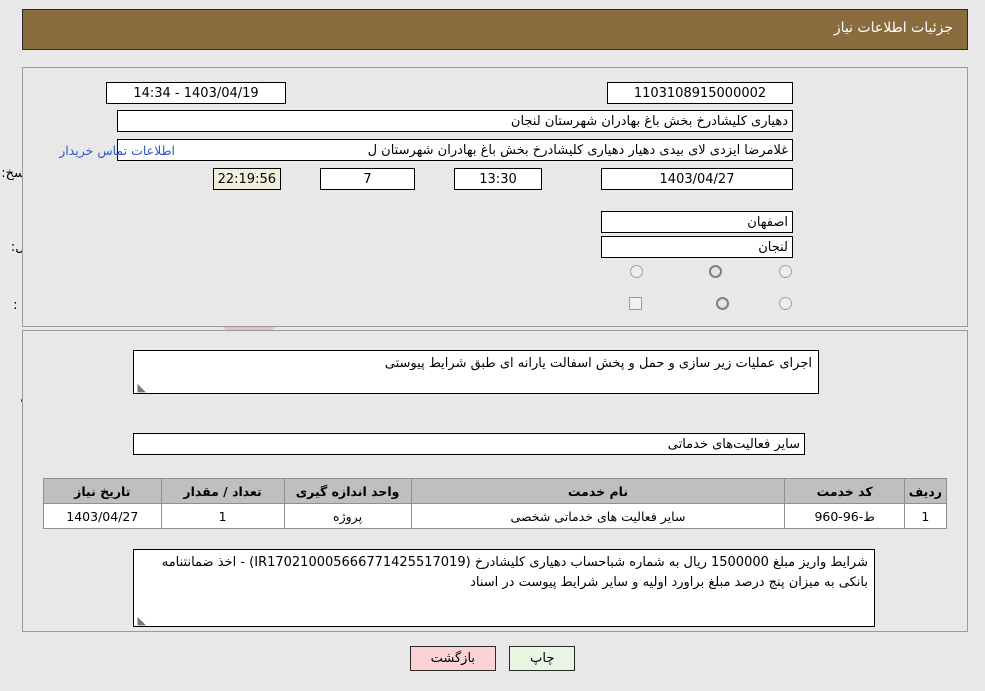 This screenshot has height=691, width=985. What do you see at coordinates (636, 271) in the screenshot?
I see `radio-category-kala-khedmat` at bounding box center [636, 271].